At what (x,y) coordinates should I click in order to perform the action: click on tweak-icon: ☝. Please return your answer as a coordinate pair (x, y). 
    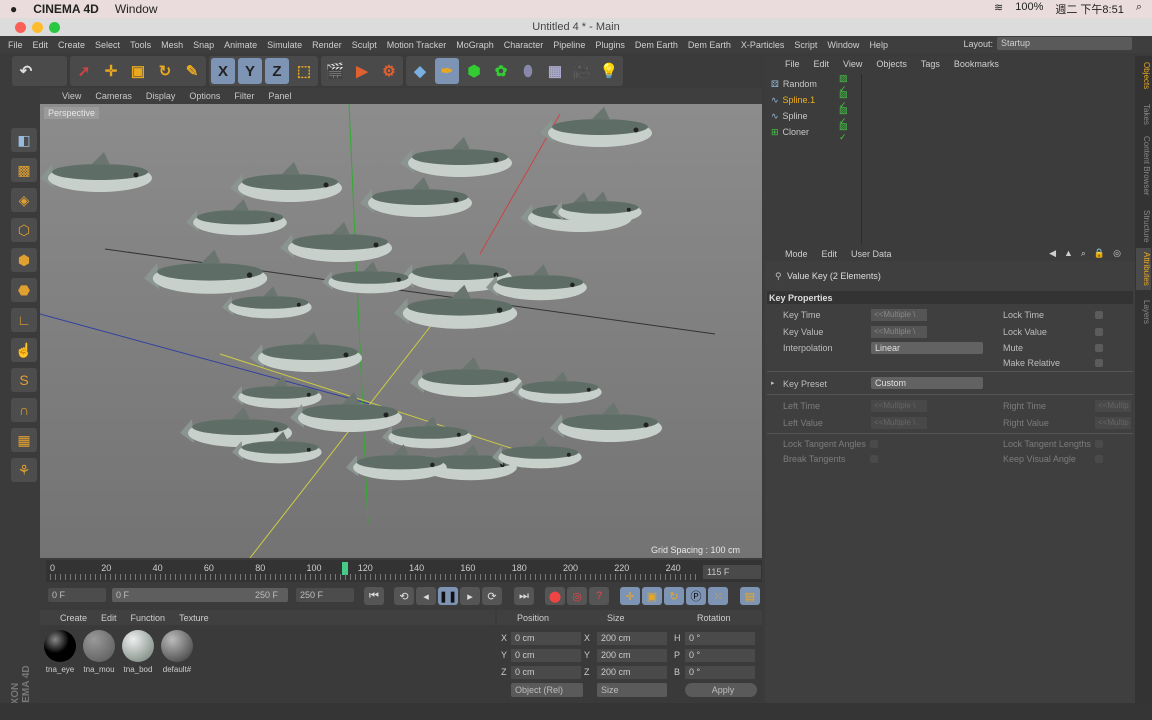
    Looking at the image, I should click on (24, 350).